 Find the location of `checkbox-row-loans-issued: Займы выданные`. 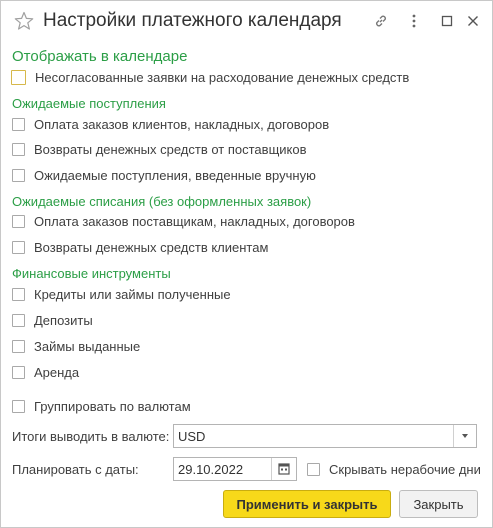

checkbox-row-loans-issued: Займы выданные is located at coordinates (76, 346).